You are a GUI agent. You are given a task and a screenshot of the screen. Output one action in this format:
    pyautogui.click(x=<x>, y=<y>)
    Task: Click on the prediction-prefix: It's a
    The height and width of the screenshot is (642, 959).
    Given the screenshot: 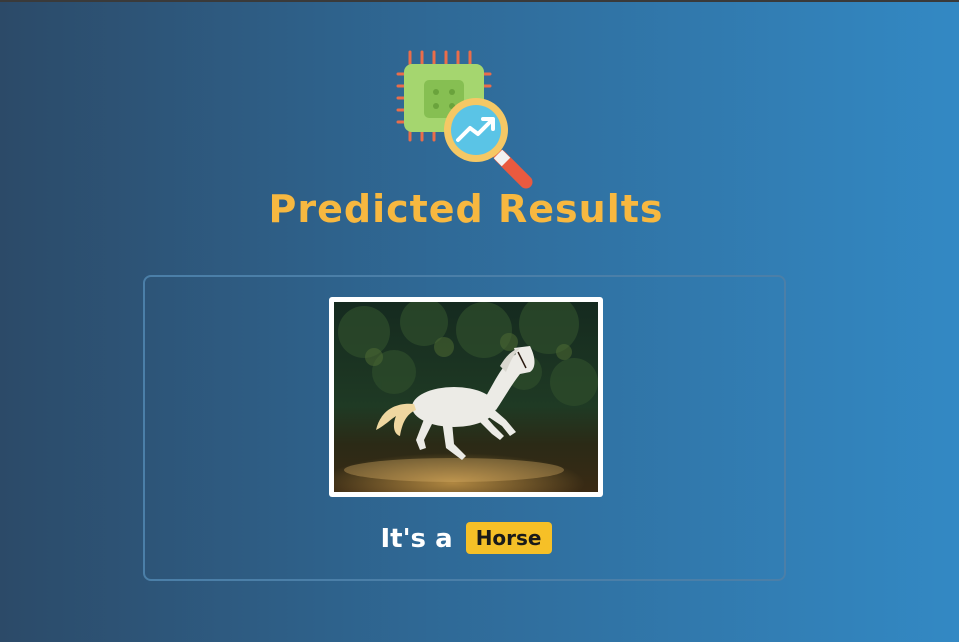 What is the action you would take?
    pyautogui.click(x=416, y=539)
    